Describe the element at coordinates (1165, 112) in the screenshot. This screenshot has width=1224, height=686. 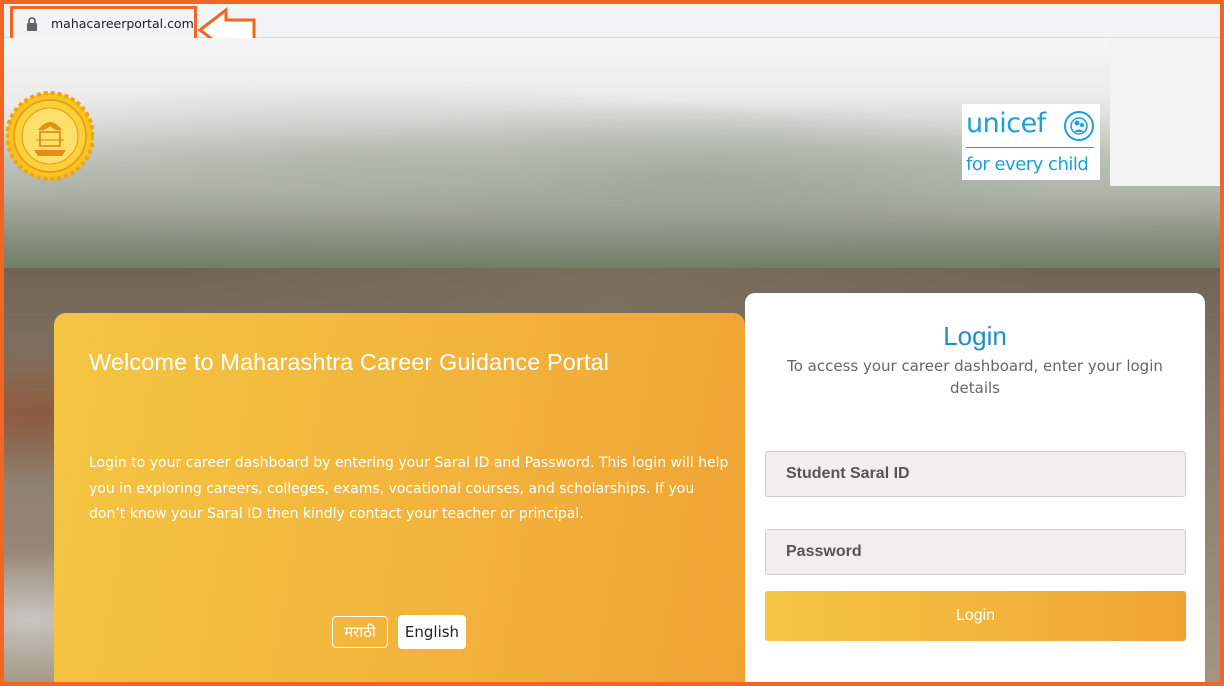
I see `header-banner-right` at that location.